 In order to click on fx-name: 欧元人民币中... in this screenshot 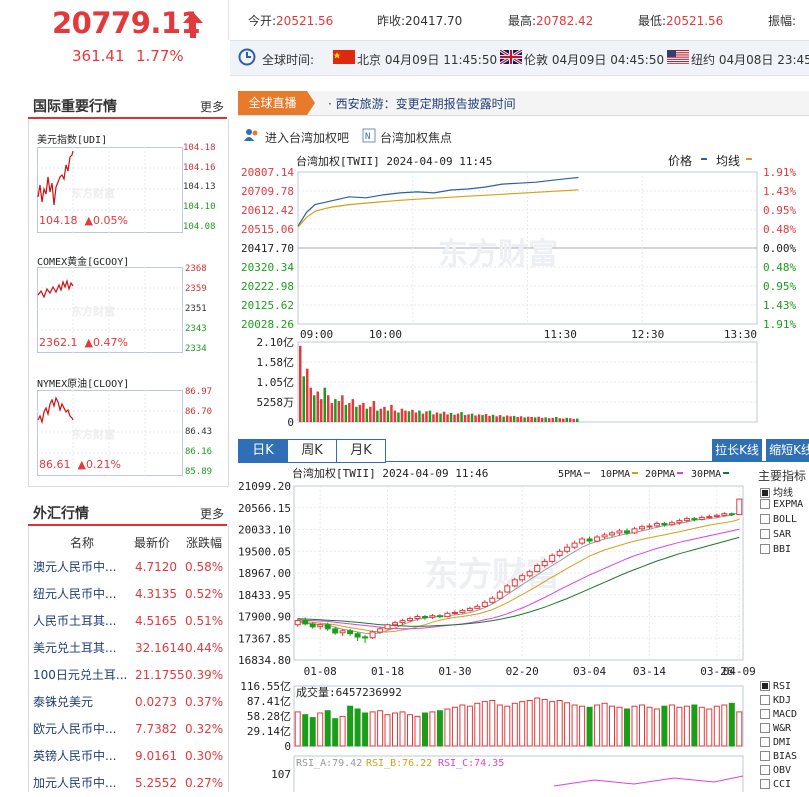, I will do `click(75, 729)`.